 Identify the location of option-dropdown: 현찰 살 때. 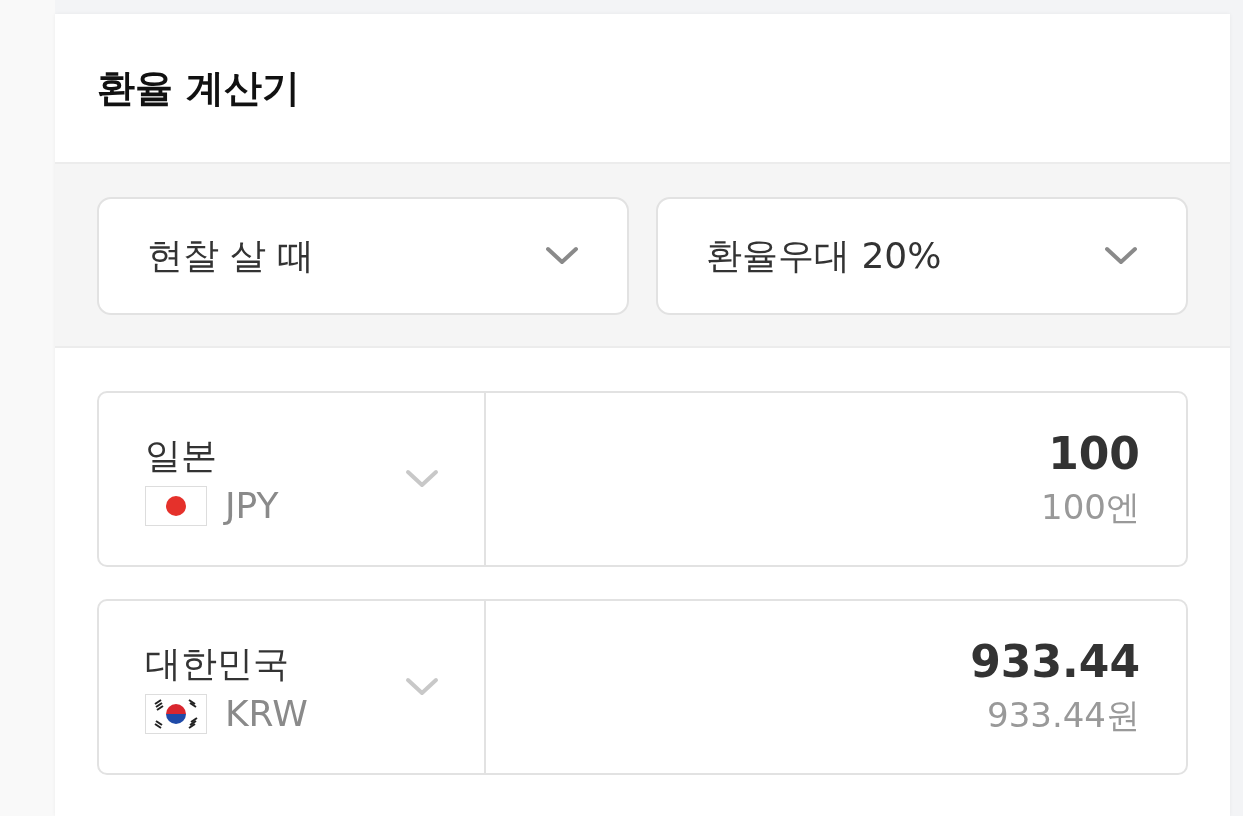
(363, 256).